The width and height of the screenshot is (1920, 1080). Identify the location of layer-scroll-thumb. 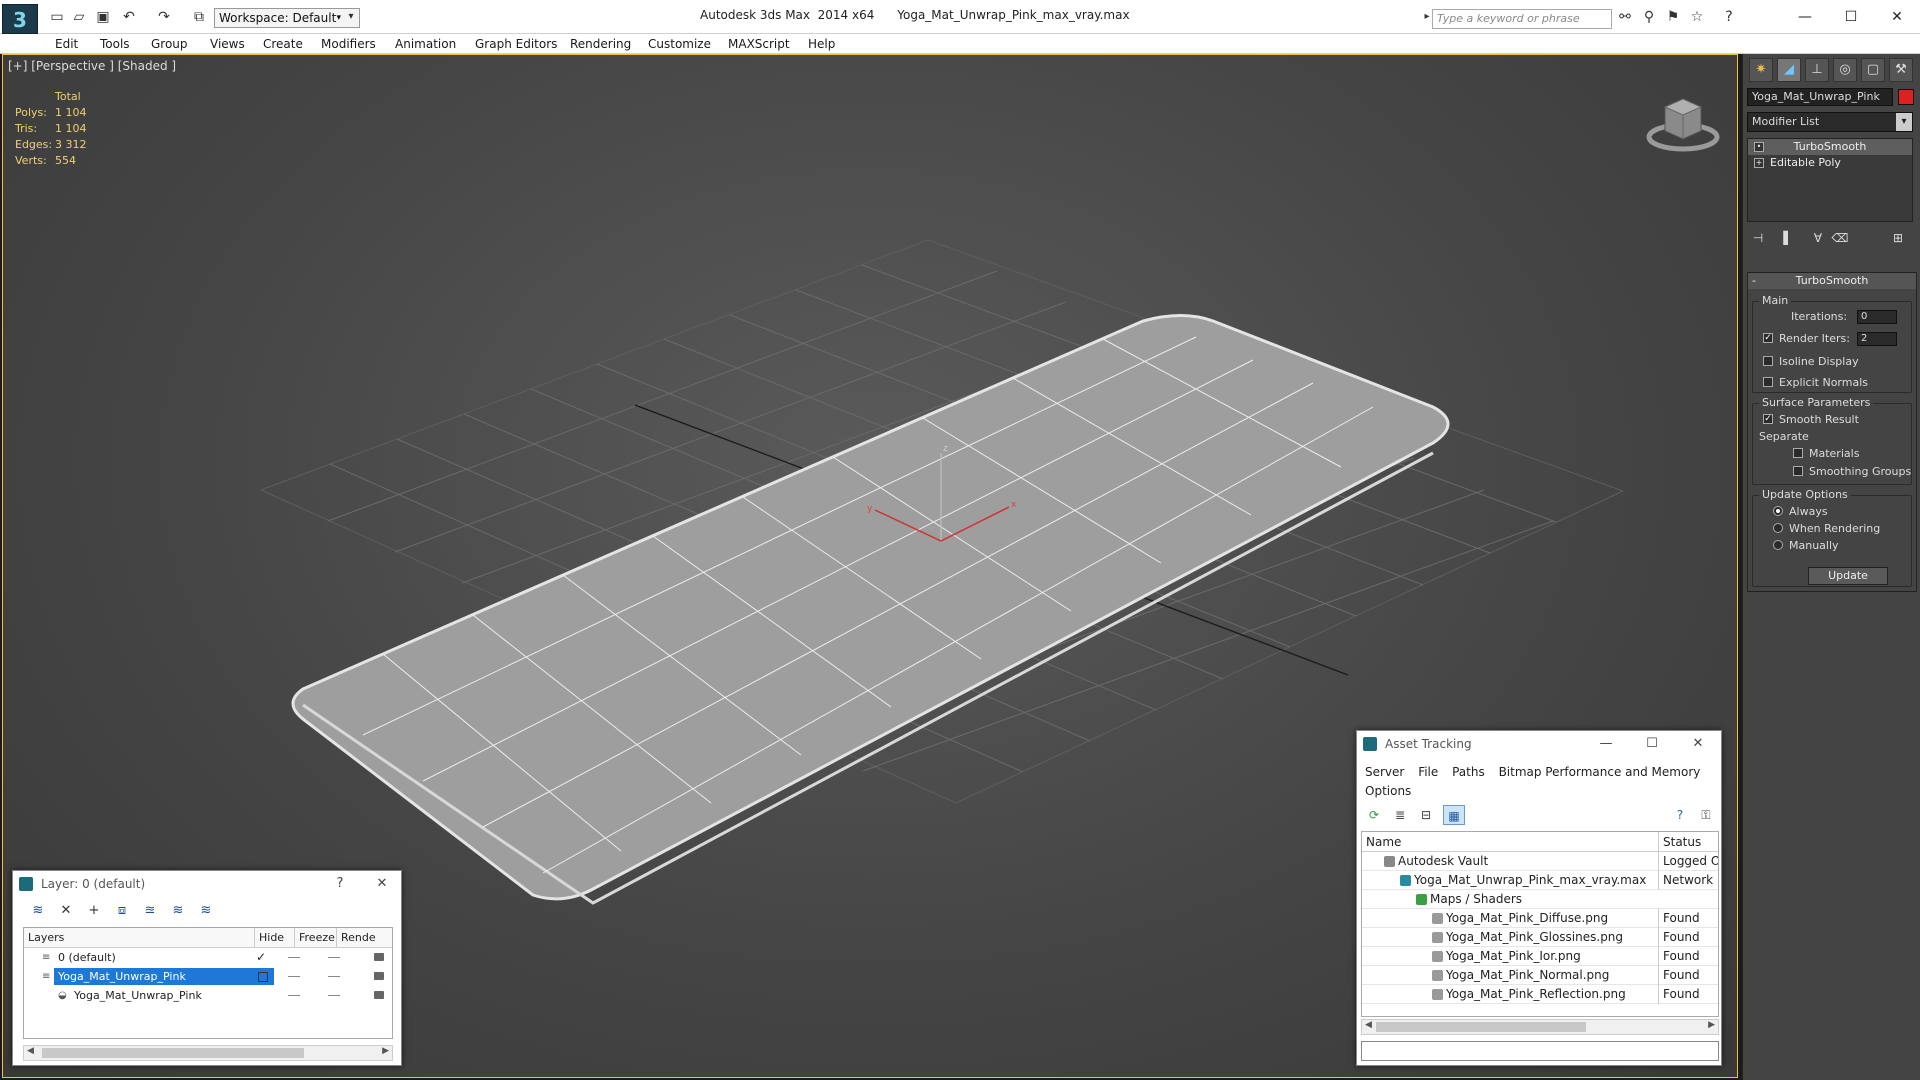
(173, 1053).